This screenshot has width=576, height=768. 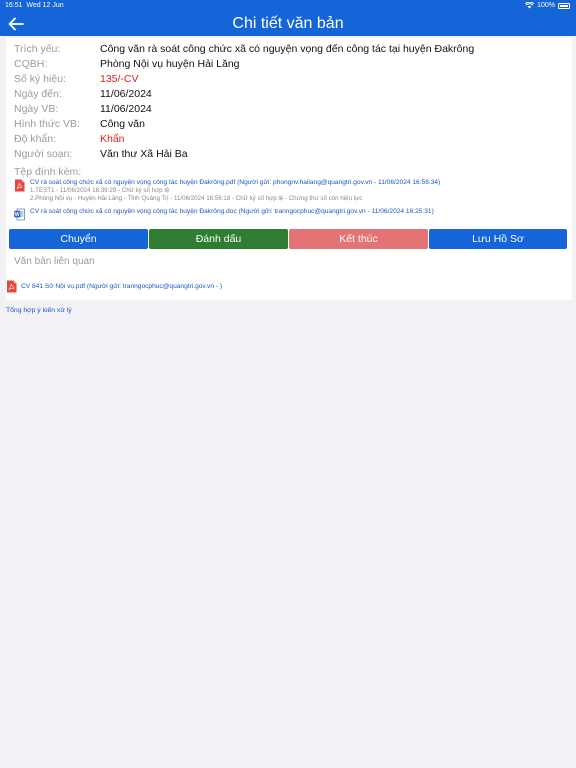 I want to click on field-value: 135/-CV, so click(x=119, y=79).